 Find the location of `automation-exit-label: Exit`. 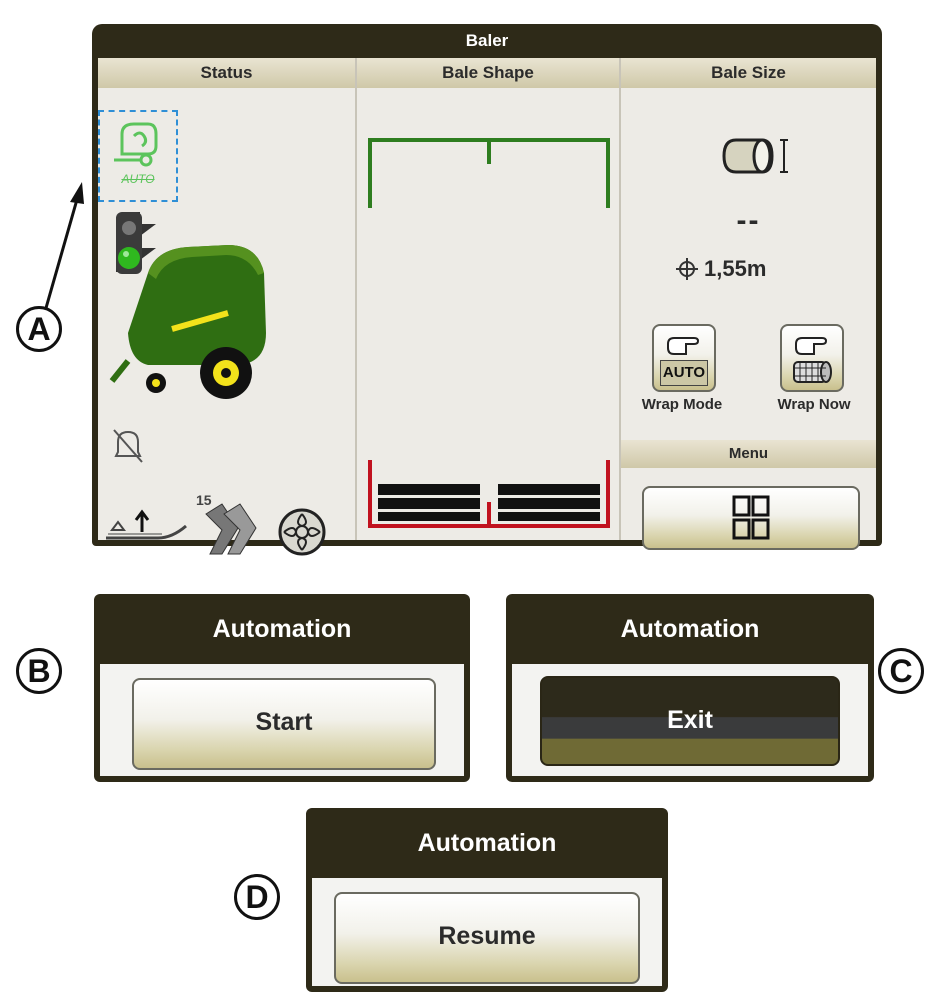

automation-exit-label: Exit is located at coordinates (690, 720).